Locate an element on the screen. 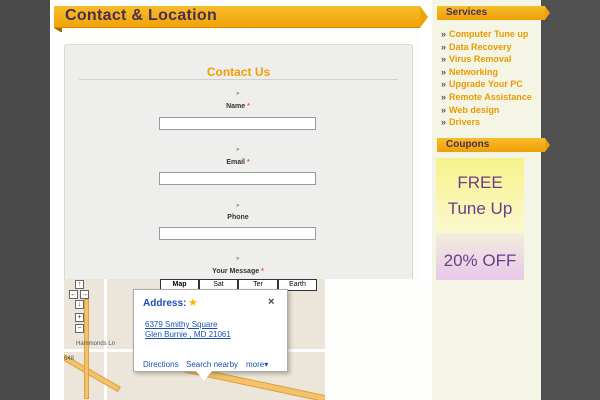 Image resolution: width=600 pixels, height=400 pixels. contact-form-heading: Contact Us is located at coordinates (238, 72).